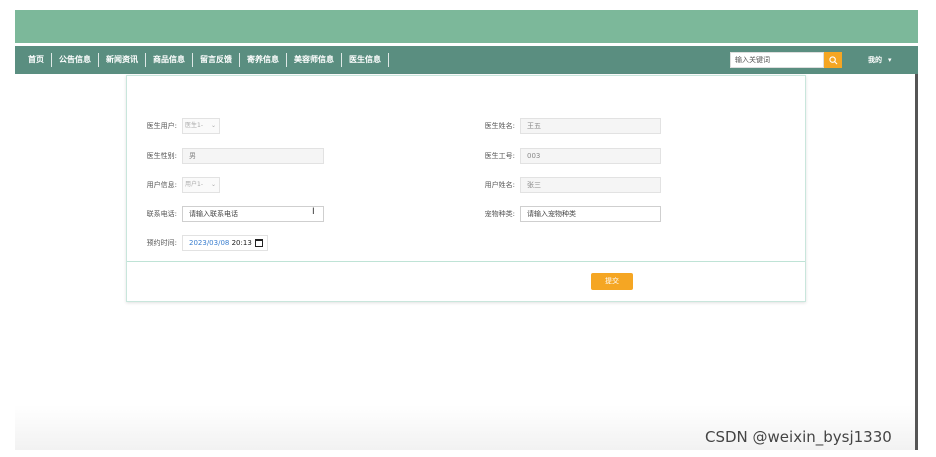  What do you see at coordinates (777, 60) in the screenshot?
I see `search-input: 输入关键词` at bounding box center [777, 60].